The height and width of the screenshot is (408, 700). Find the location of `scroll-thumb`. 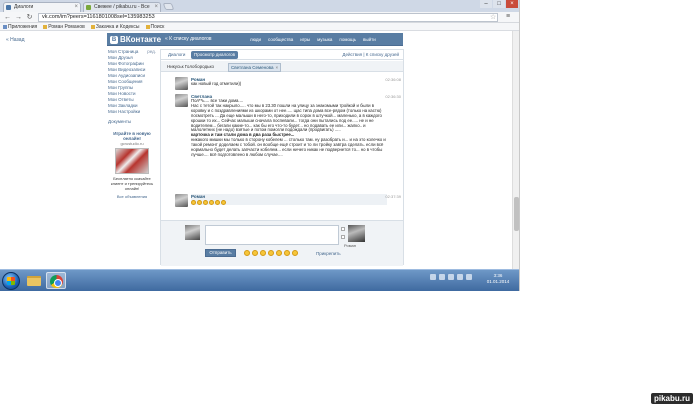

scroll-thumb is located at coordinates (516, 214).